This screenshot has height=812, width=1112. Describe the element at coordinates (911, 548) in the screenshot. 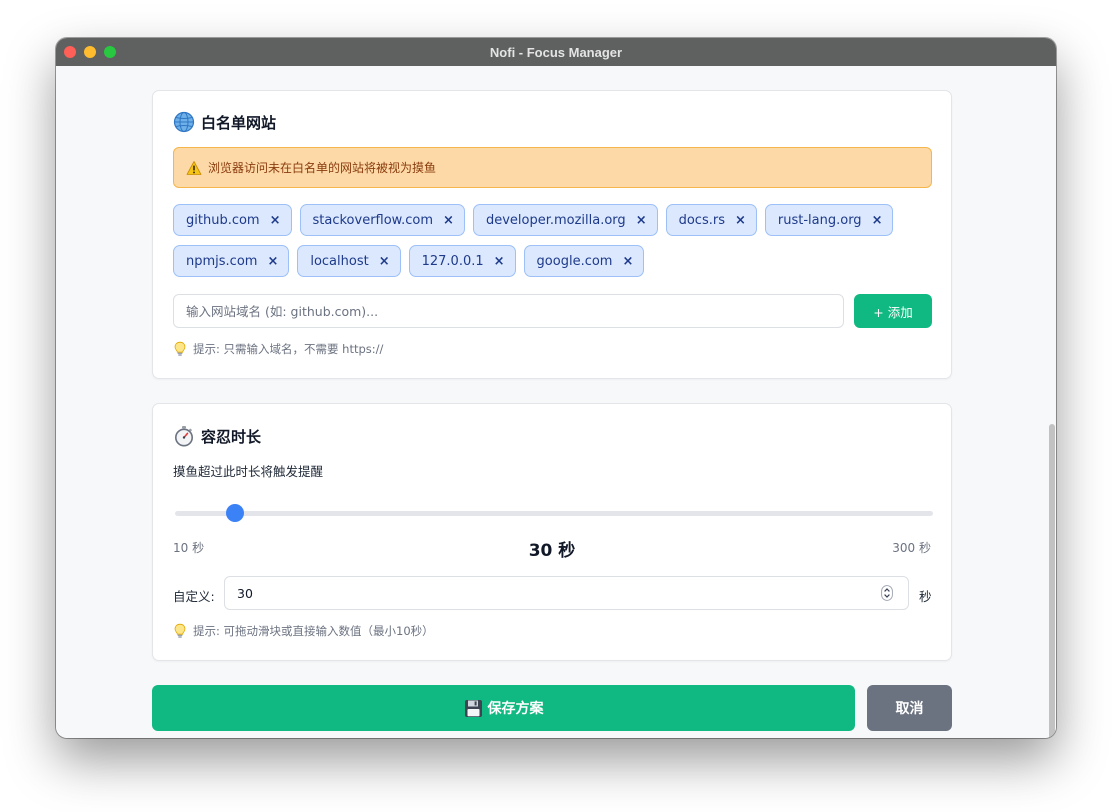

I see `slider-max-label: 300 秒` at that location.